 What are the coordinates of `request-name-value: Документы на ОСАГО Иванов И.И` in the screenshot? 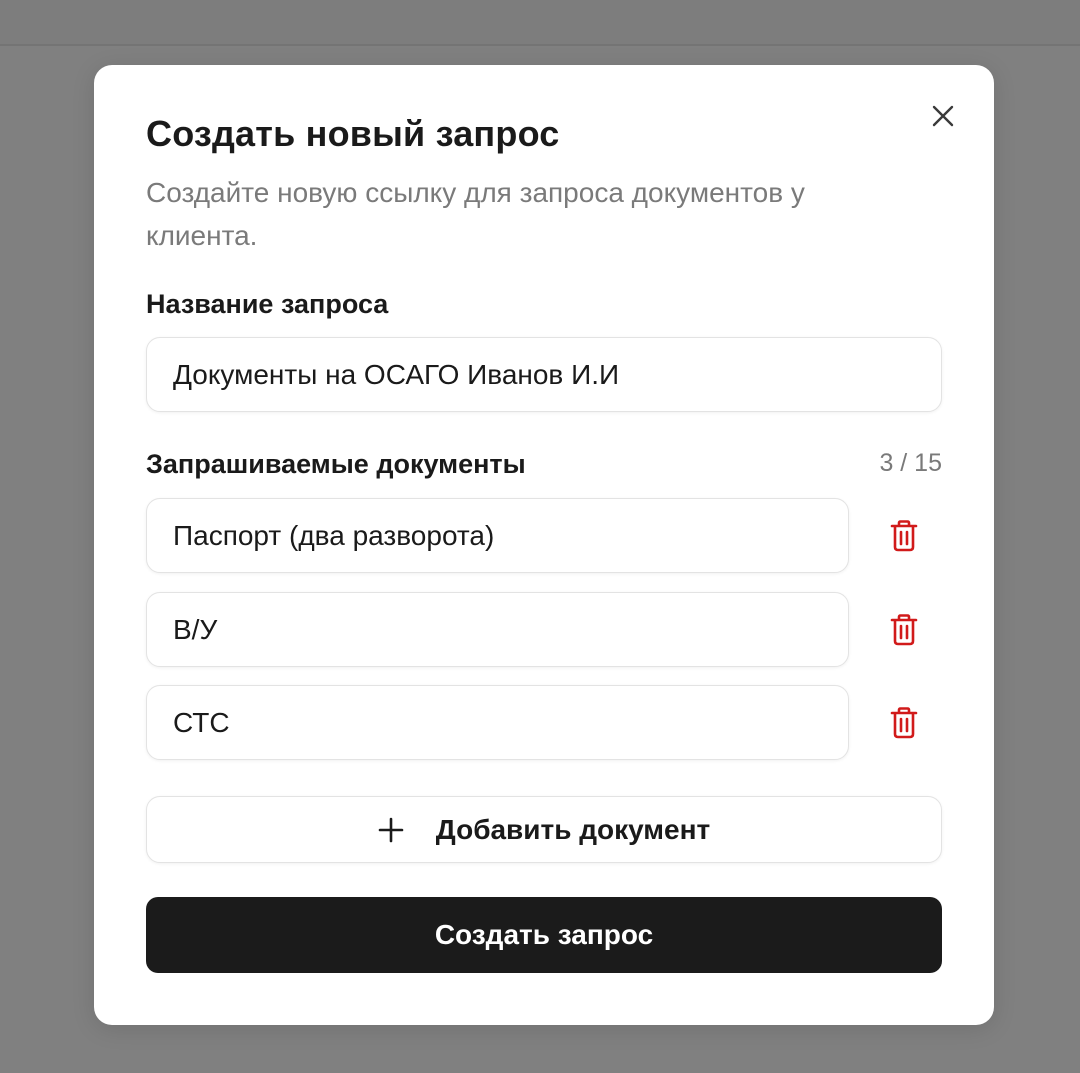 It's located at (396, 374).